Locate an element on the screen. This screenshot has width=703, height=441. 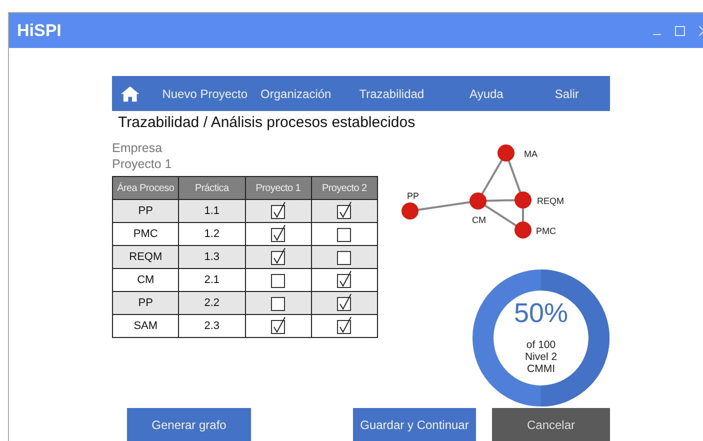
nav-link: Nuevo Proyecto is located at coordinates (205, 93).